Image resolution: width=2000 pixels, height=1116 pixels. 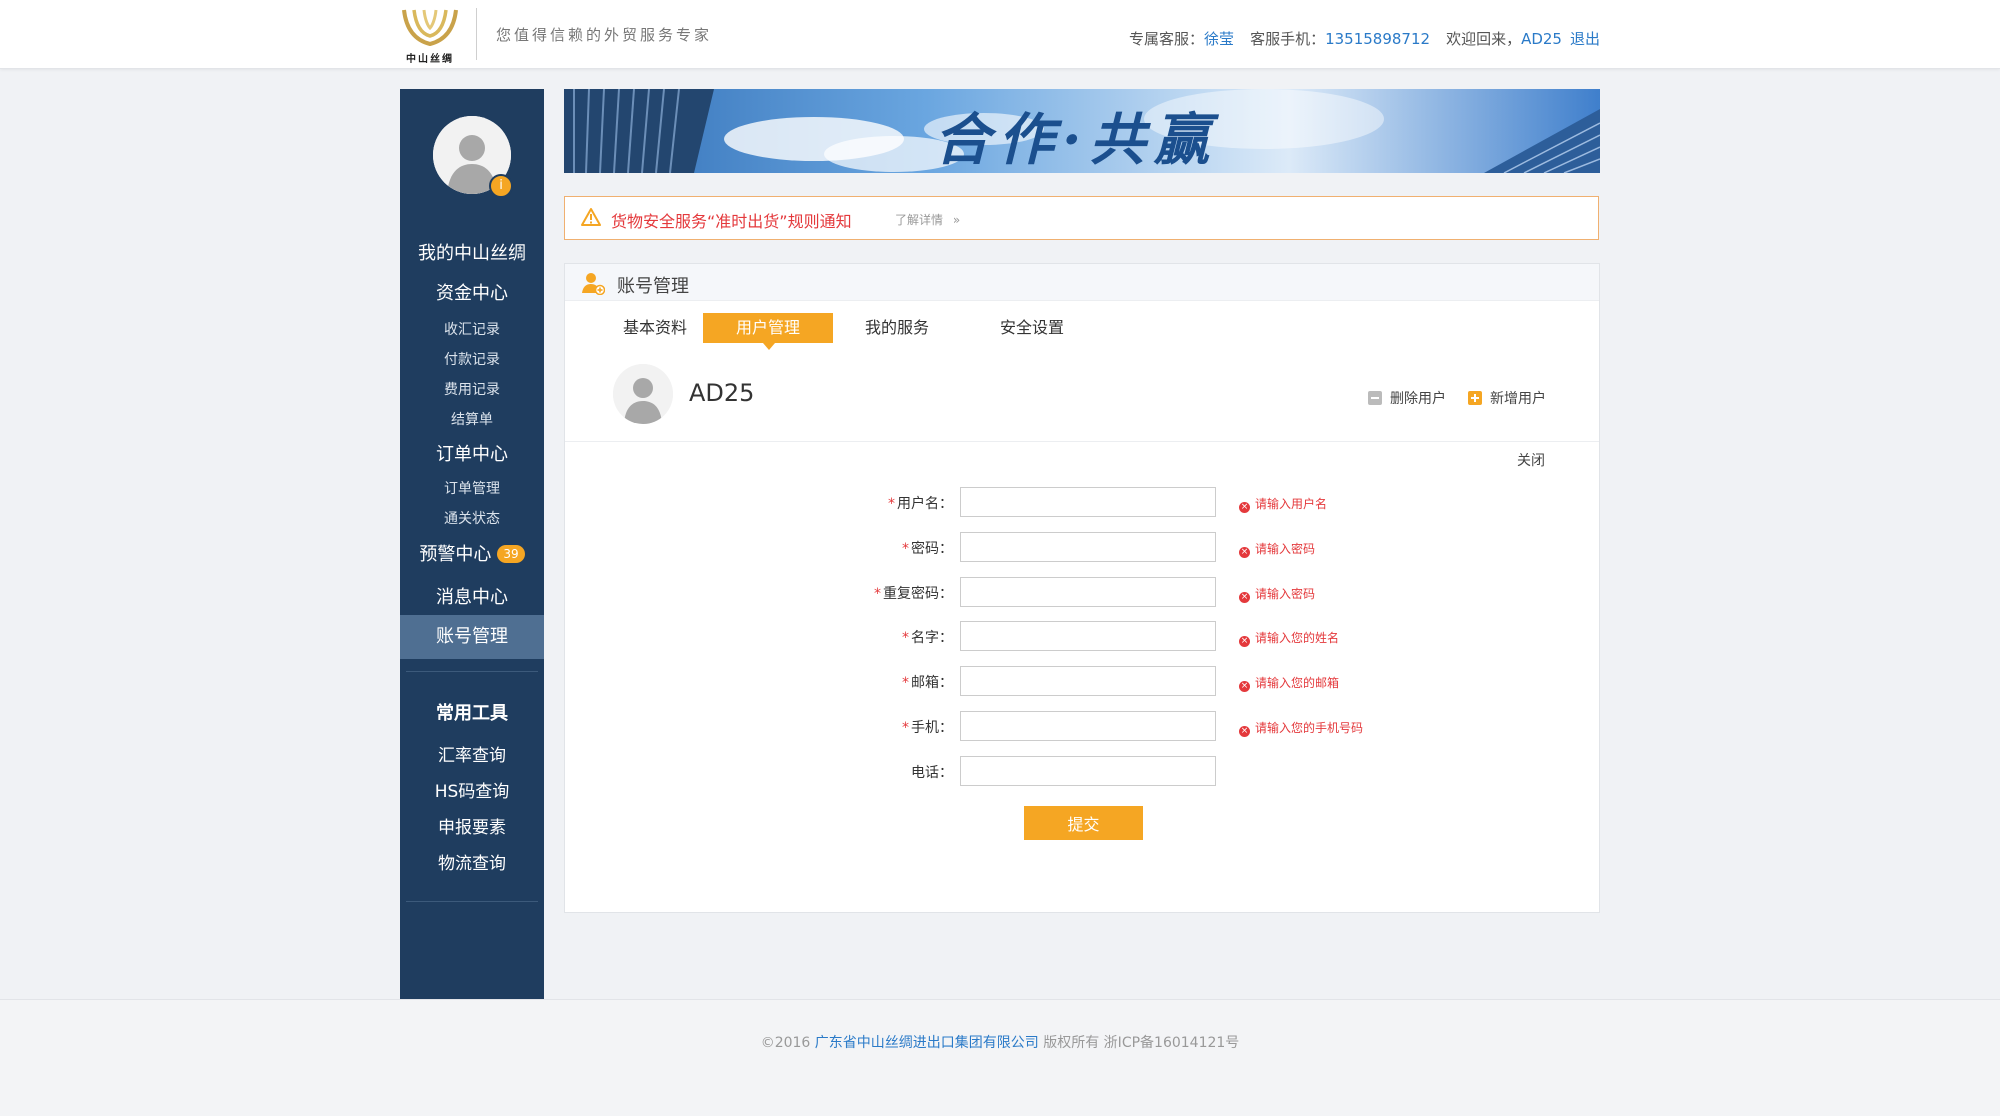 I want to click on double-chevron-right-icon: », so click(x=956, y=220).